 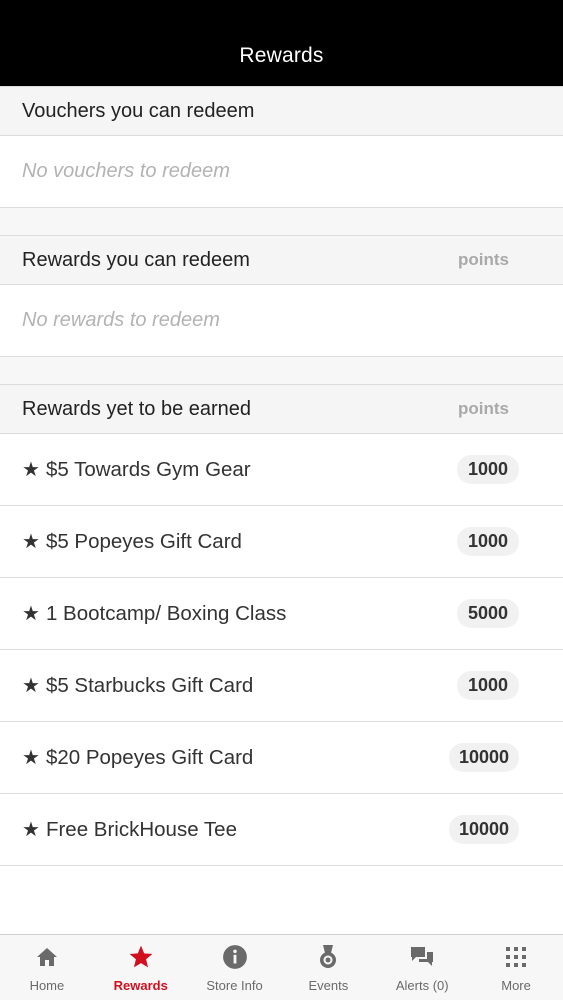 What do you see at coordinates (121, 320) in the screenshot?
I see `empty-text: No rewards to redeem` at bounding box center [121, 320].